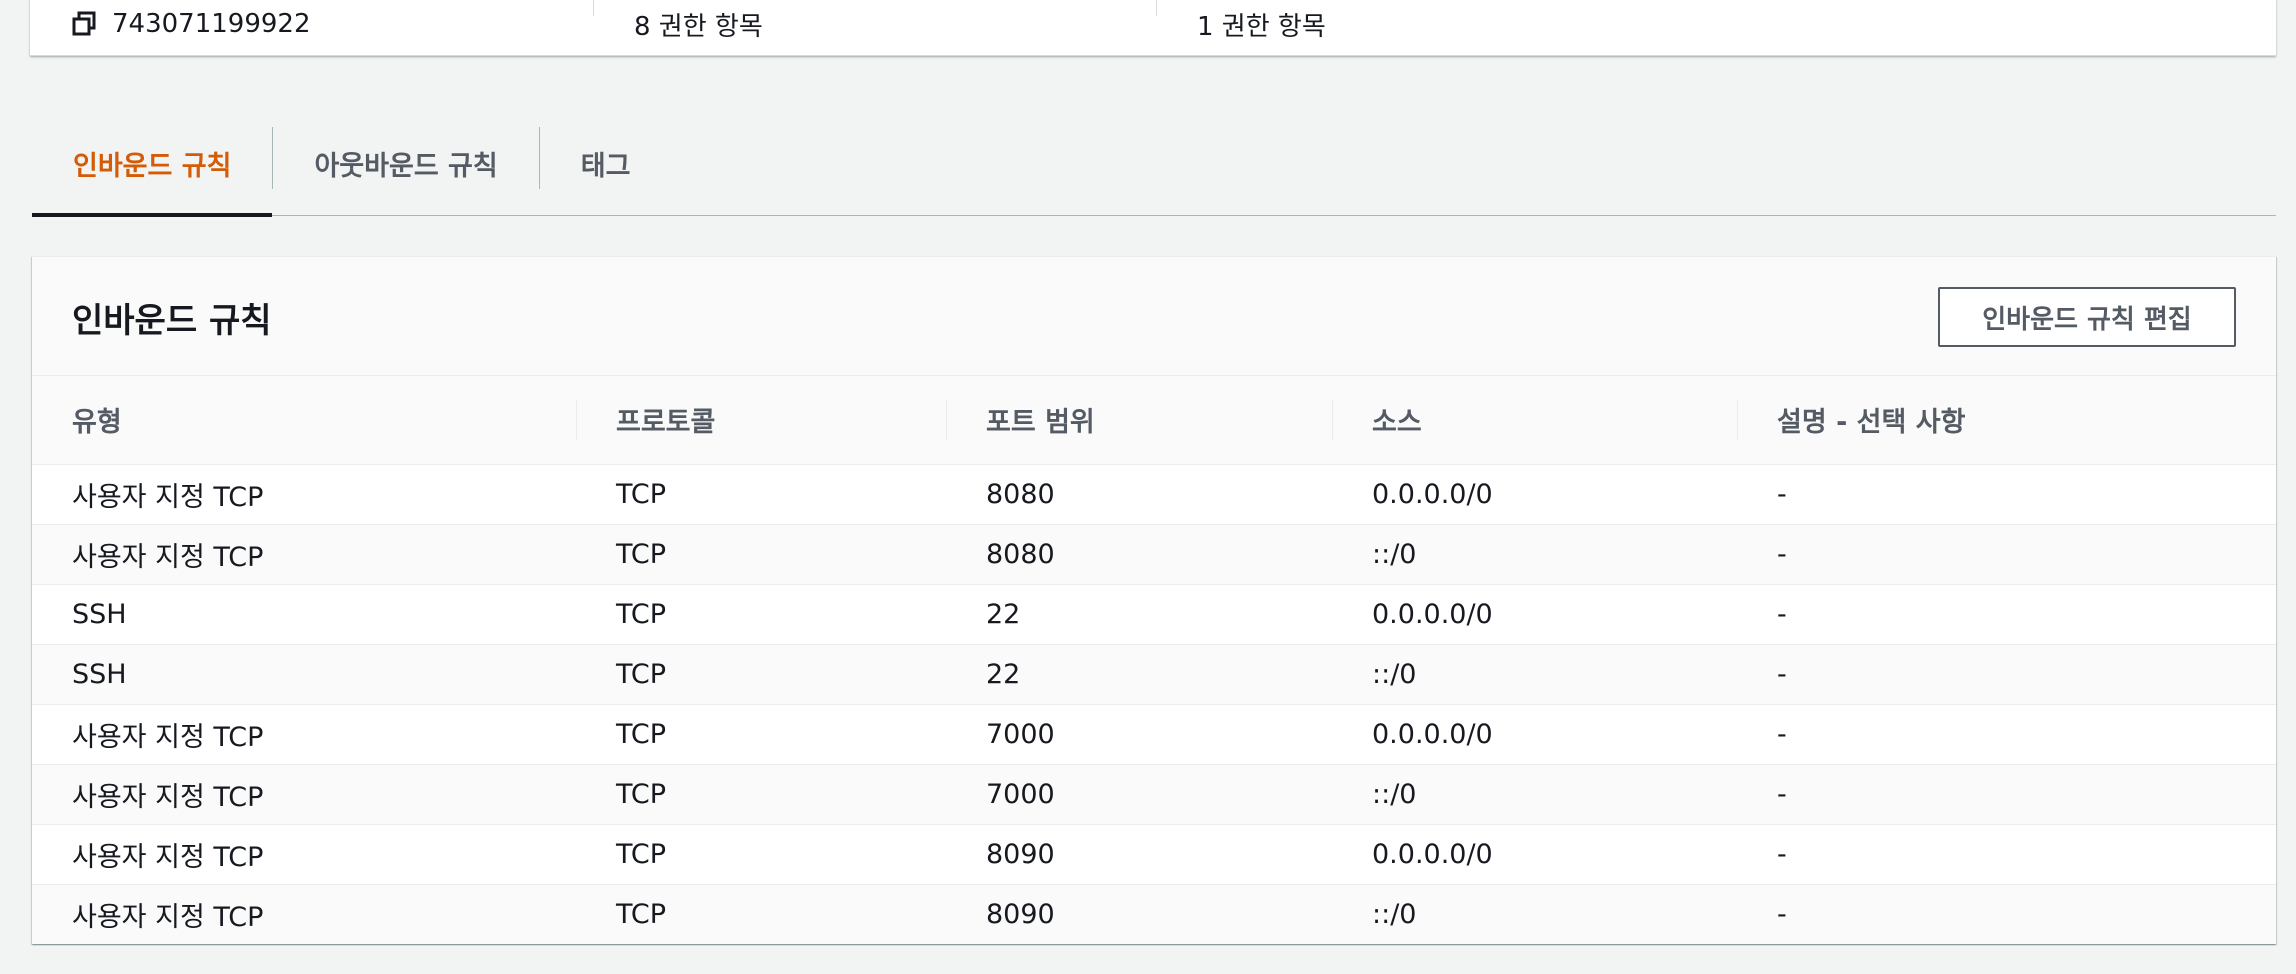 The image size is (2296, 974). What do you see at coordinates (874, 21) in the screenshot?
I see `inbound-count-cell: 8 권한 항목` at bounding box center [874, 21].